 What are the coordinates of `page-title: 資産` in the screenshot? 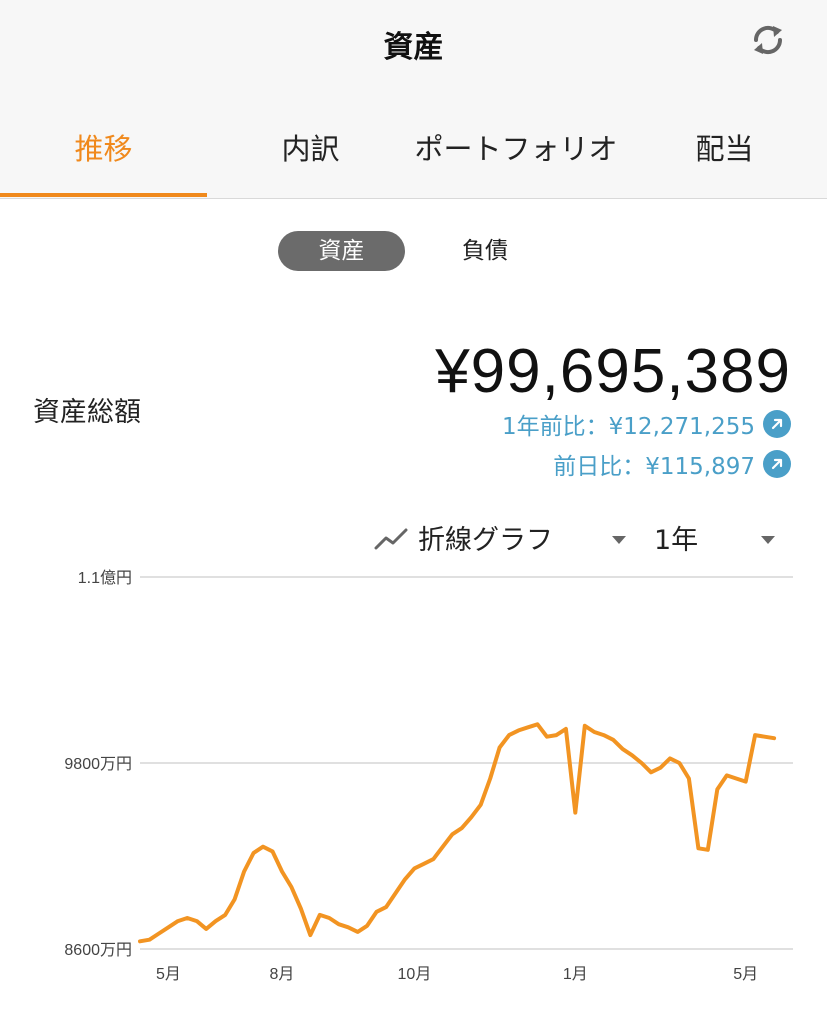 It's located at (413, 47).